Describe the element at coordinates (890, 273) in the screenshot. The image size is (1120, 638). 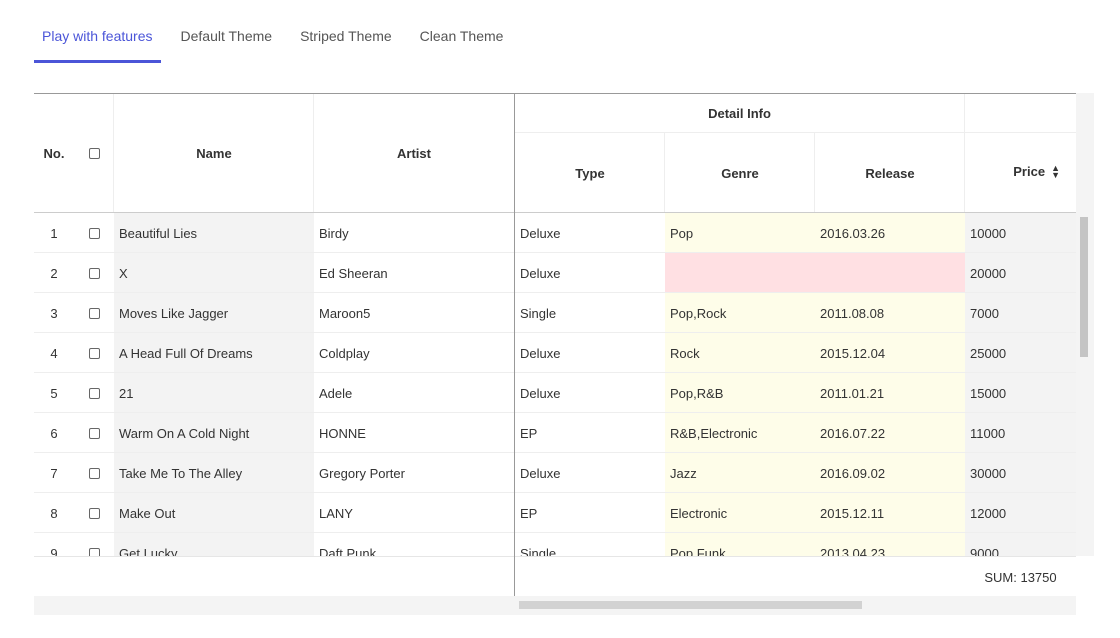
I see `cell-release` at that location.